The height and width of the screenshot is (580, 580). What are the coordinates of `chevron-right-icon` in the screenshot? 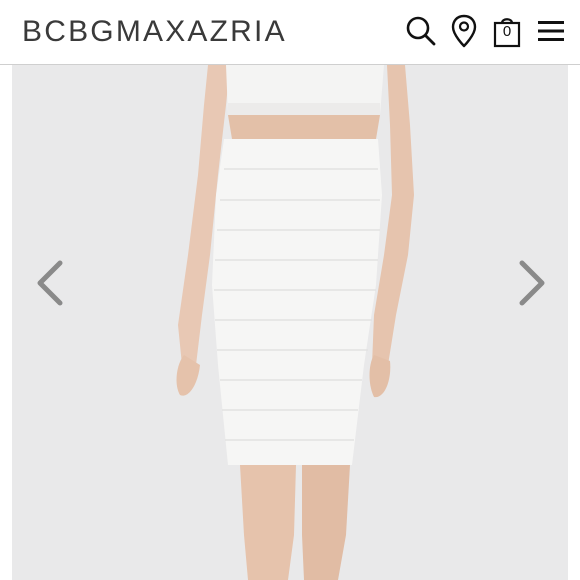 It's located at (532, 283).